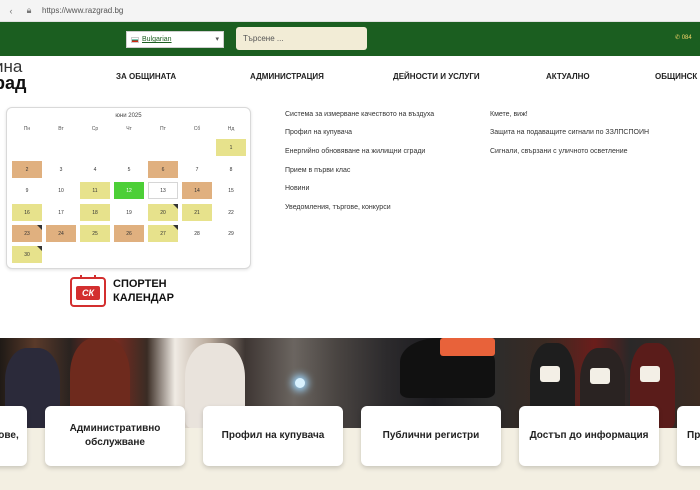 This screenshot has height=490, width=700. I want to click on bulgarian-flag-icon, so click(135, 39).